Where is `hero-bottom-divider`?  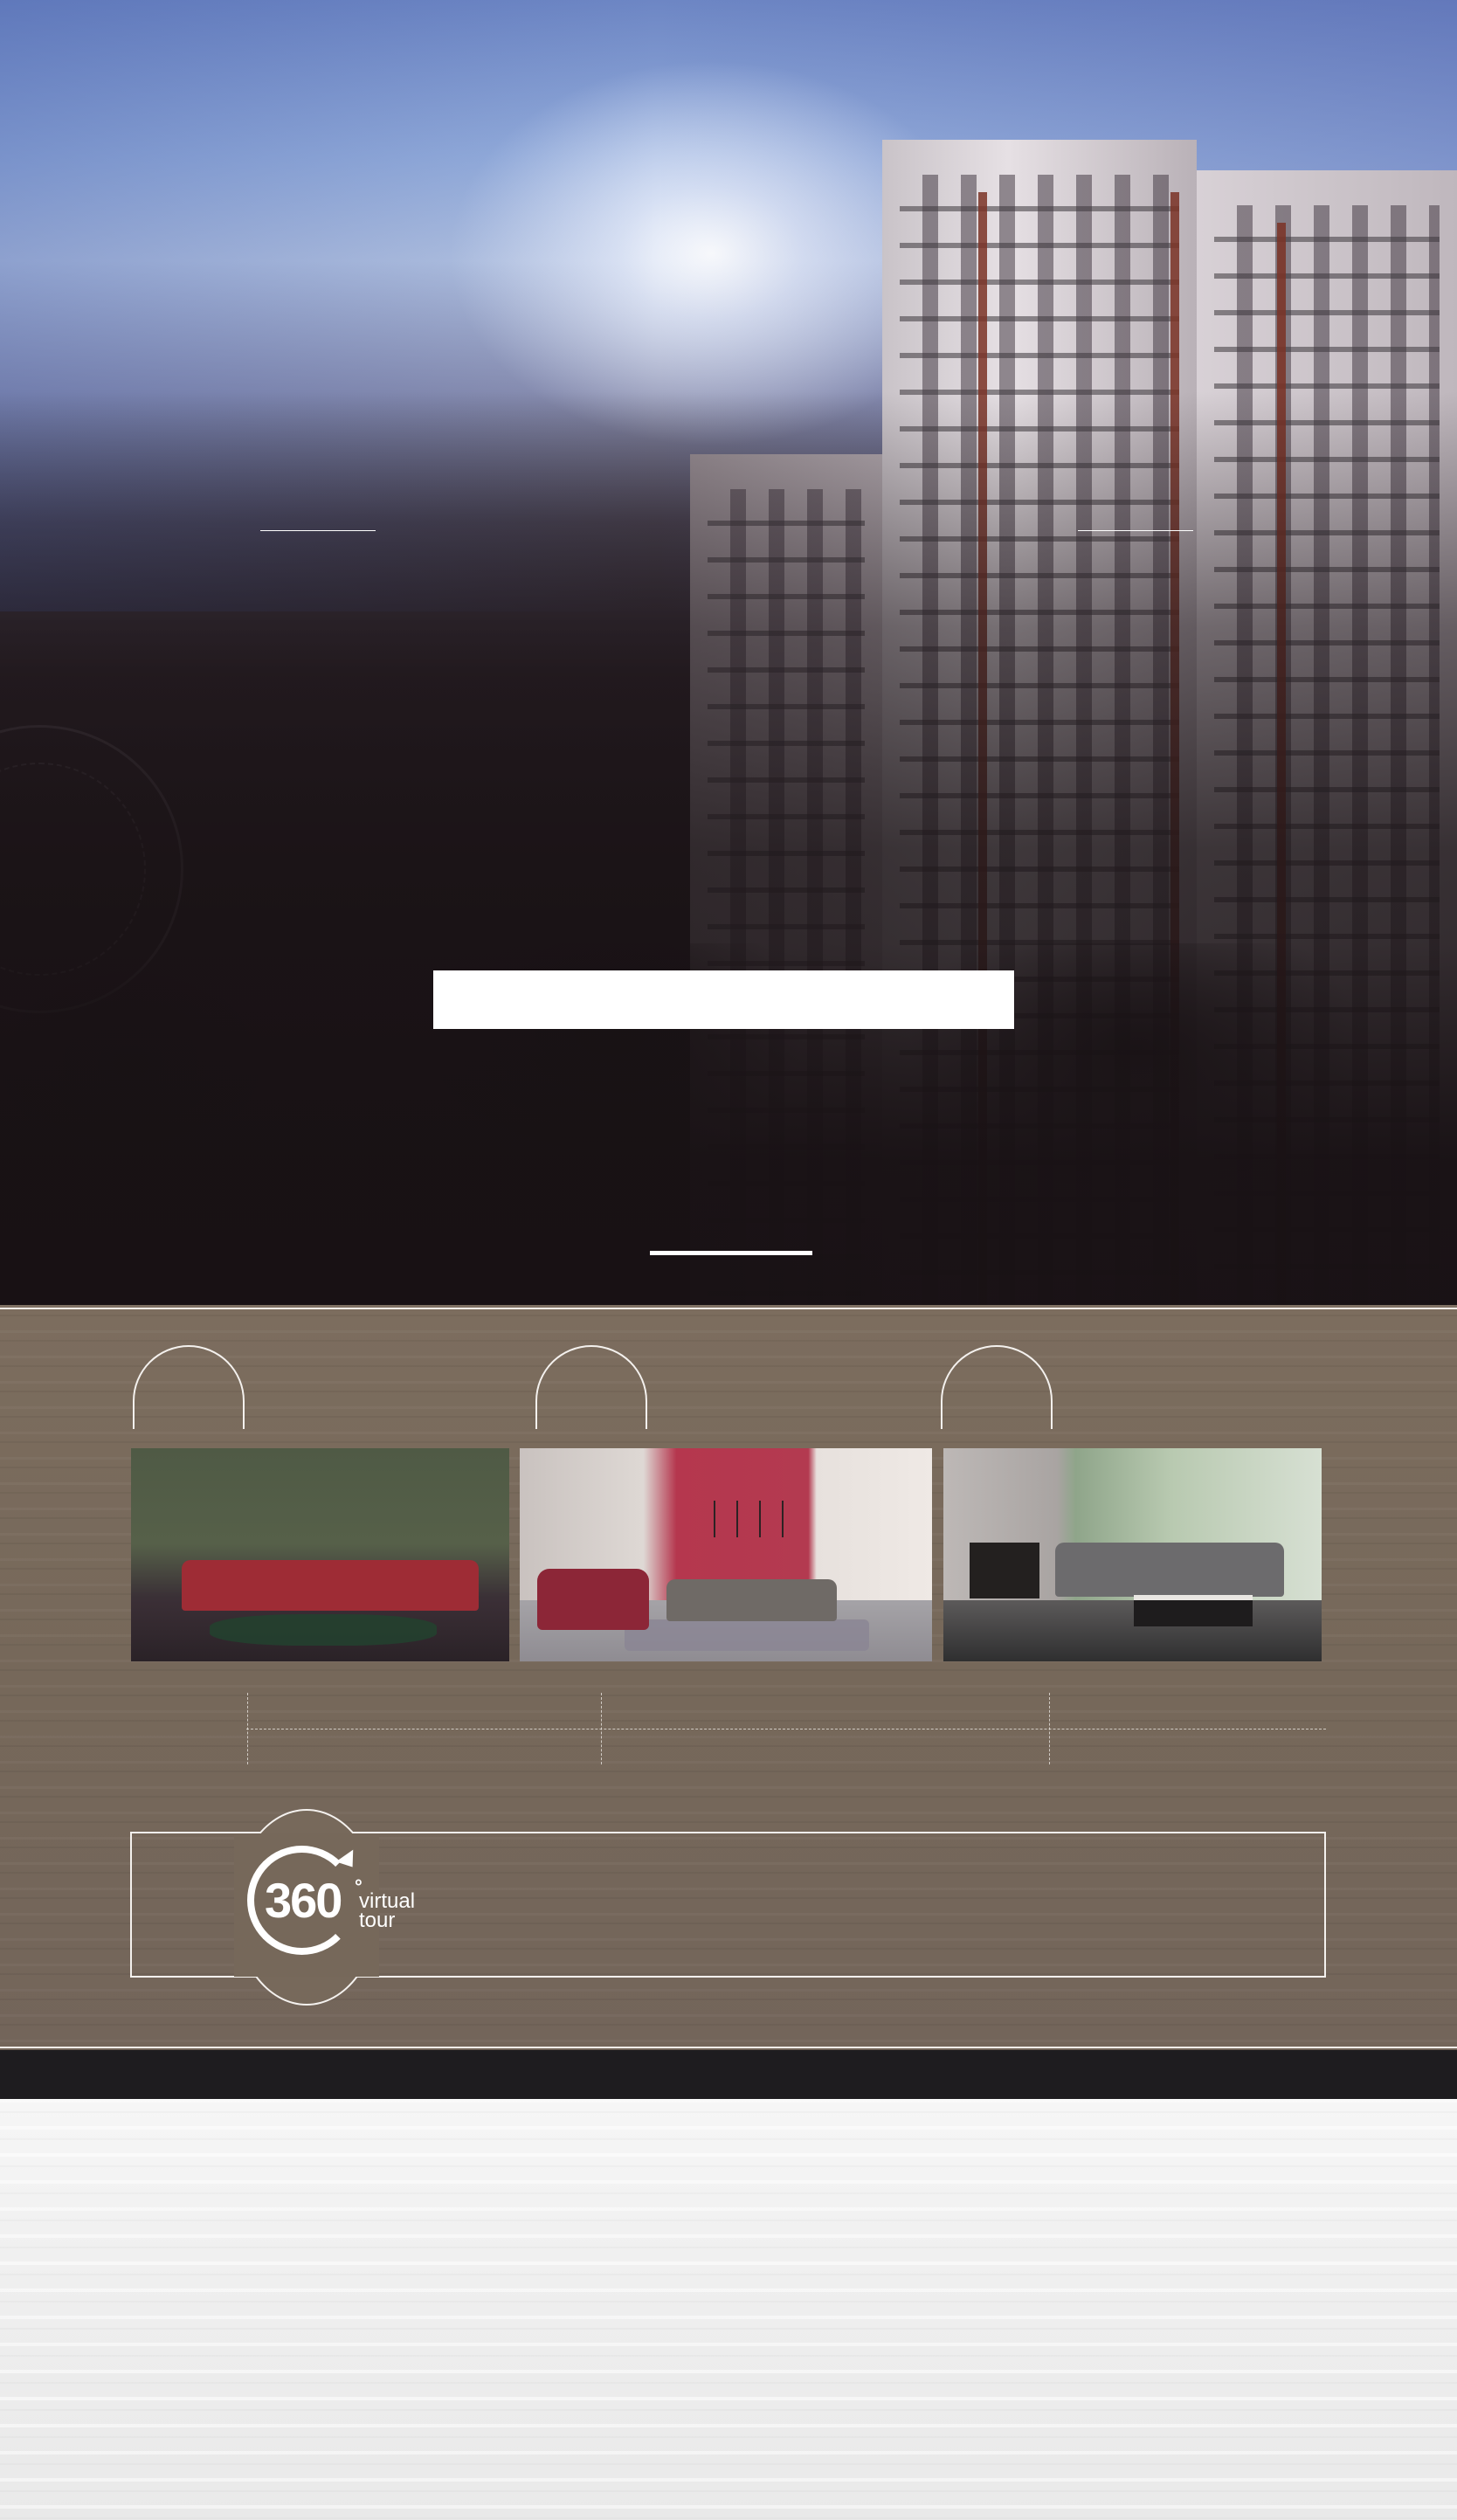
hero-bottom-divider is located at coordinates (731, 1253).